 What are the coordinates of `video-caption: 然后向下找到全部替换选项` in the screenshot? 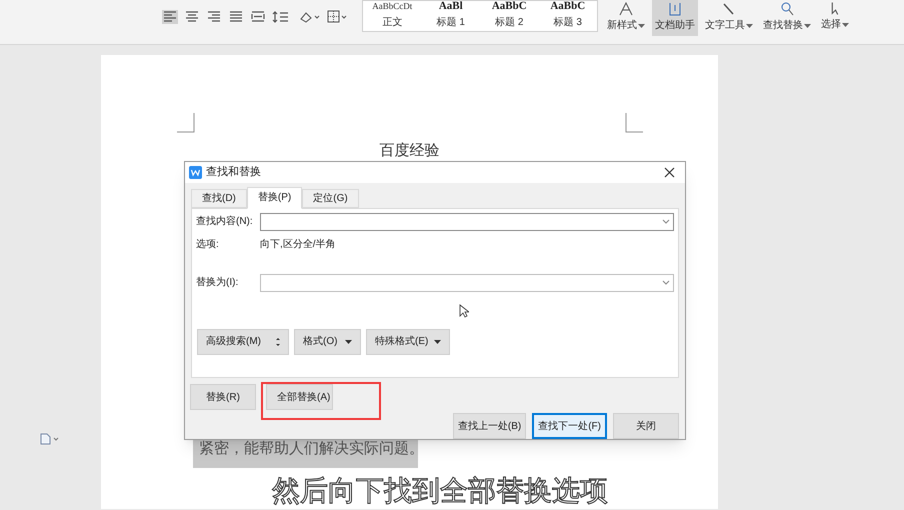 It's located at (440, 491).